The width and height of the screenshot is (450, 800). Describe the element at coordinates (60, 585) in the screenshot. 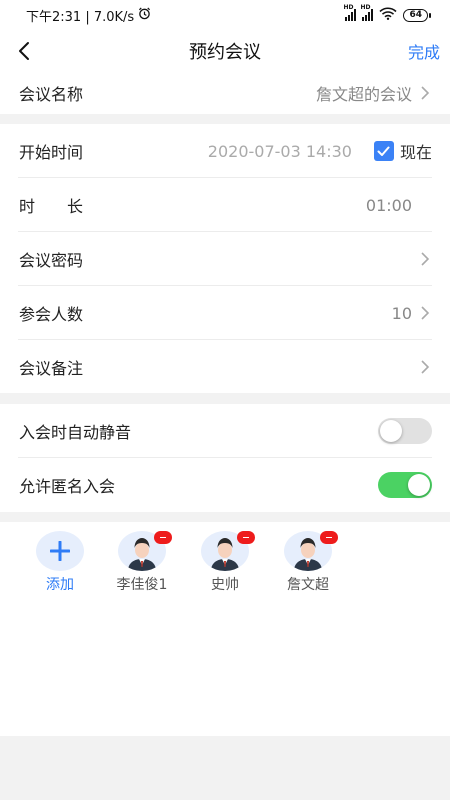

I see `add-member-label: 添加` at that location.